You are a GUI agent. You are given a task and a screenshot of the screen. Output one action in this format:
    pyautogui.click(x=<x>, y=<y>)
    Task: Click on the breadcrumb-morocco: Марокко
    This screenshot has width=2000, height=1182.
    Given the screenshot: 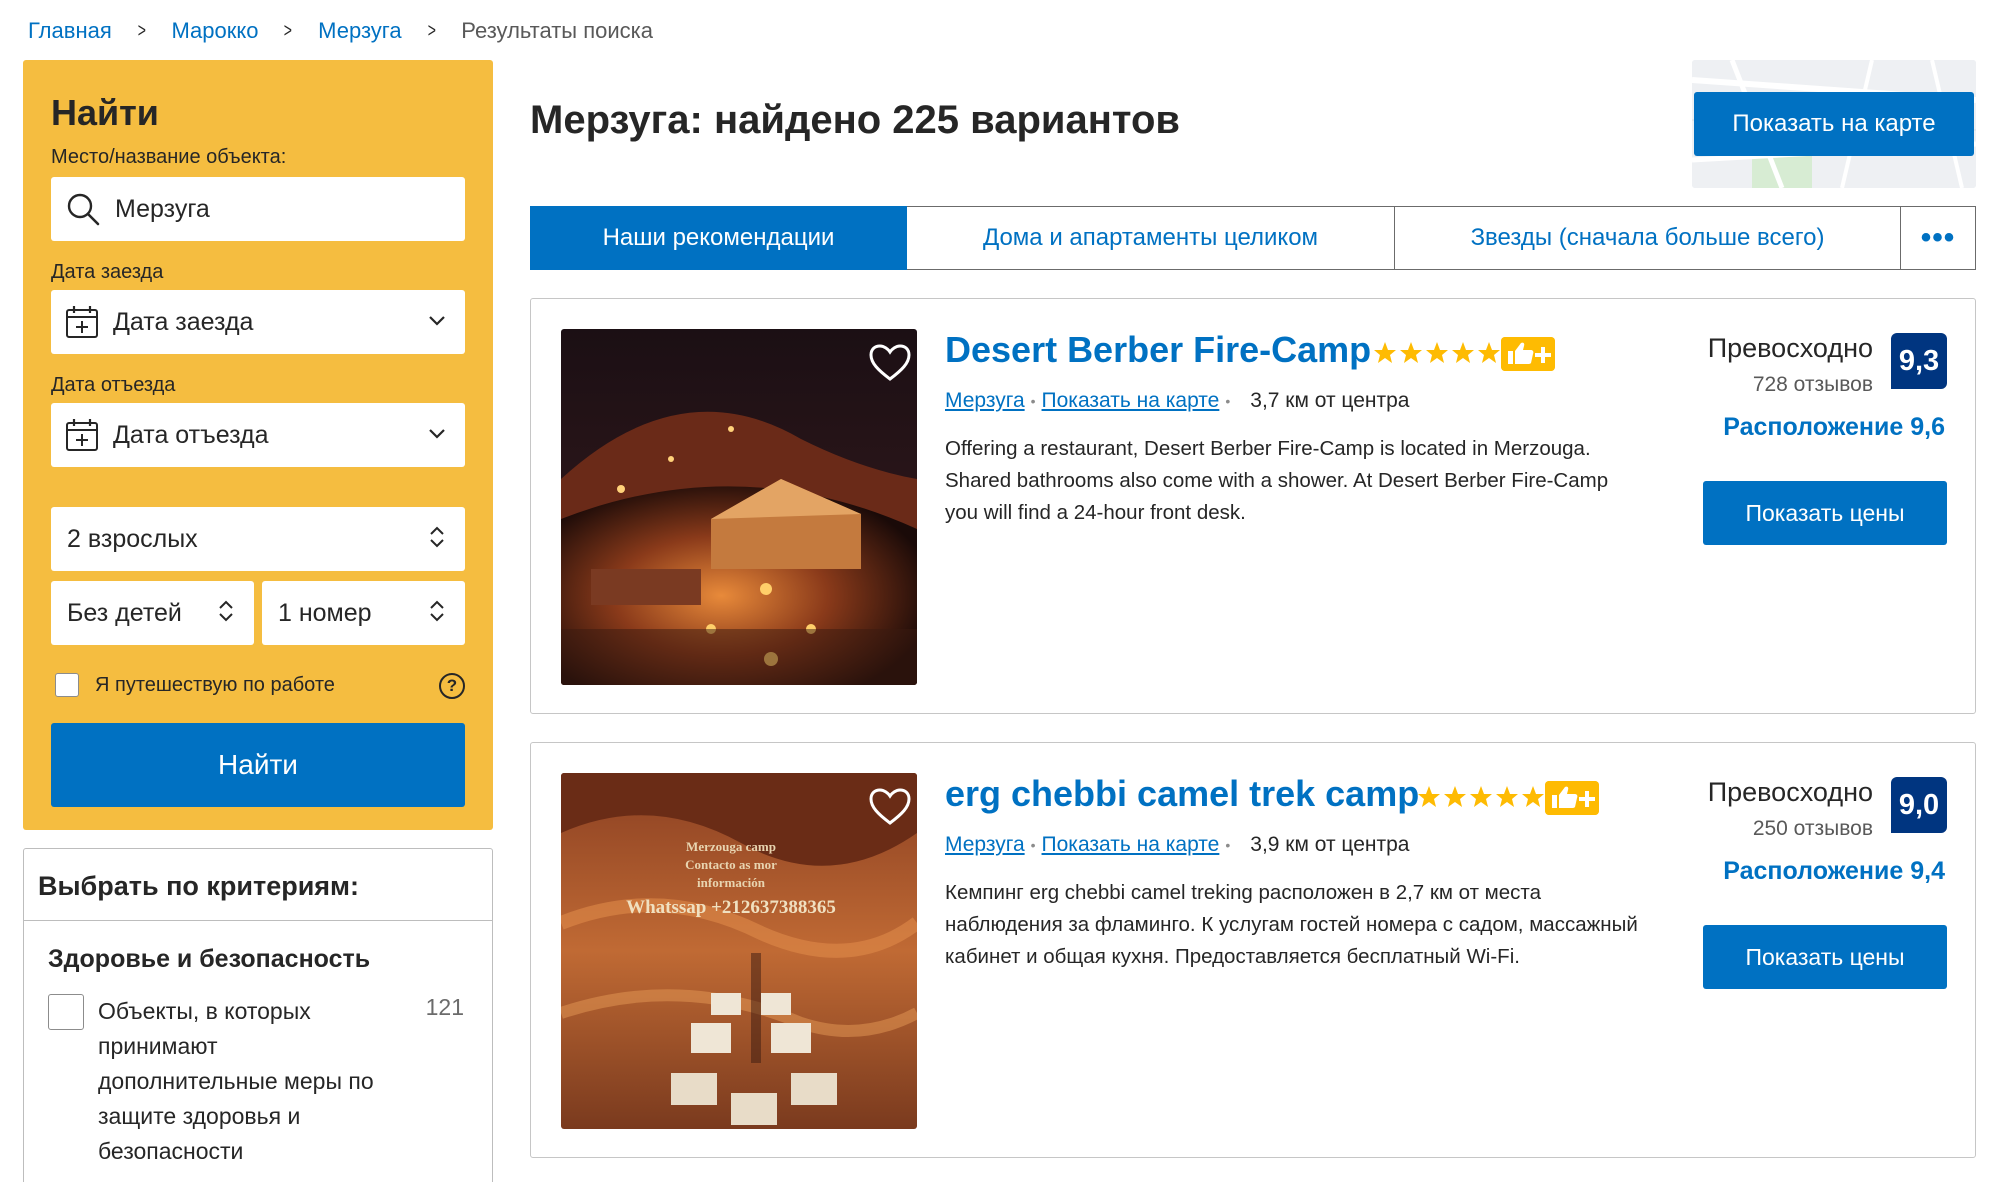 What is the action you would take?
    pyautogui.click(x=214, y=31)
    